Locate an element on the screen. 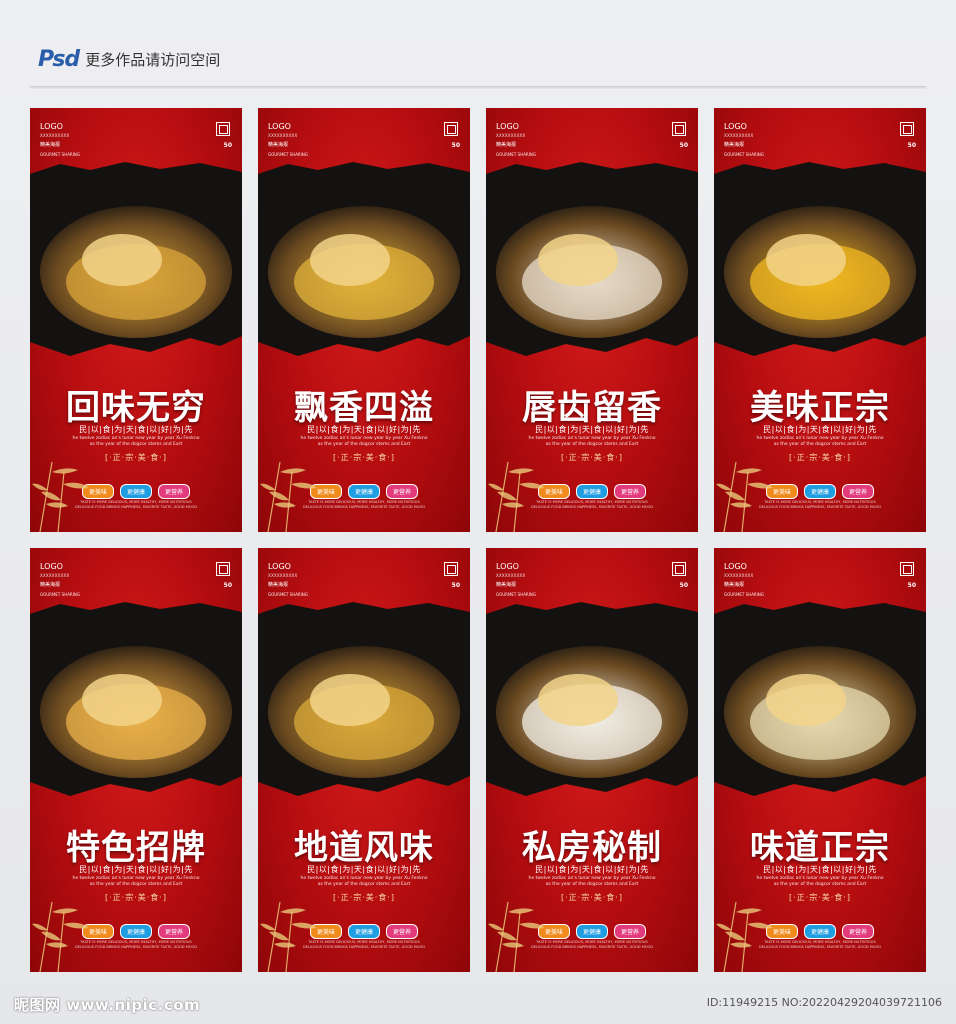  poster-title: 唇齿留香 is located at coordinates (592, 408).